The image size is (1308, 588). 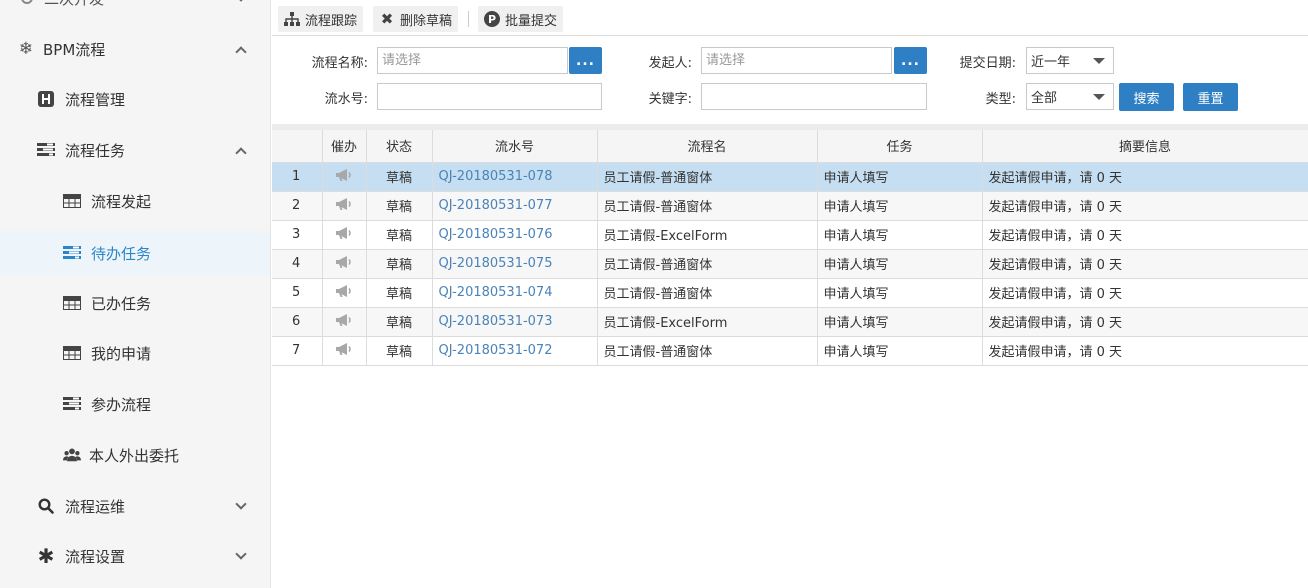 I want to click on users-icon, so click(x=72, y=455).